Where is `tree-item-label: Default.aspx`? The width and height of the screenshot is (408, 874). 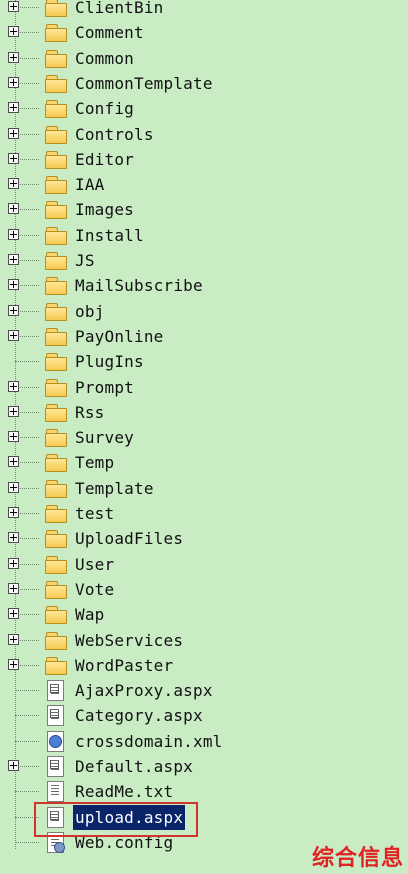
tree-item-label: Default.aspx is located at coordinates (134, 766).